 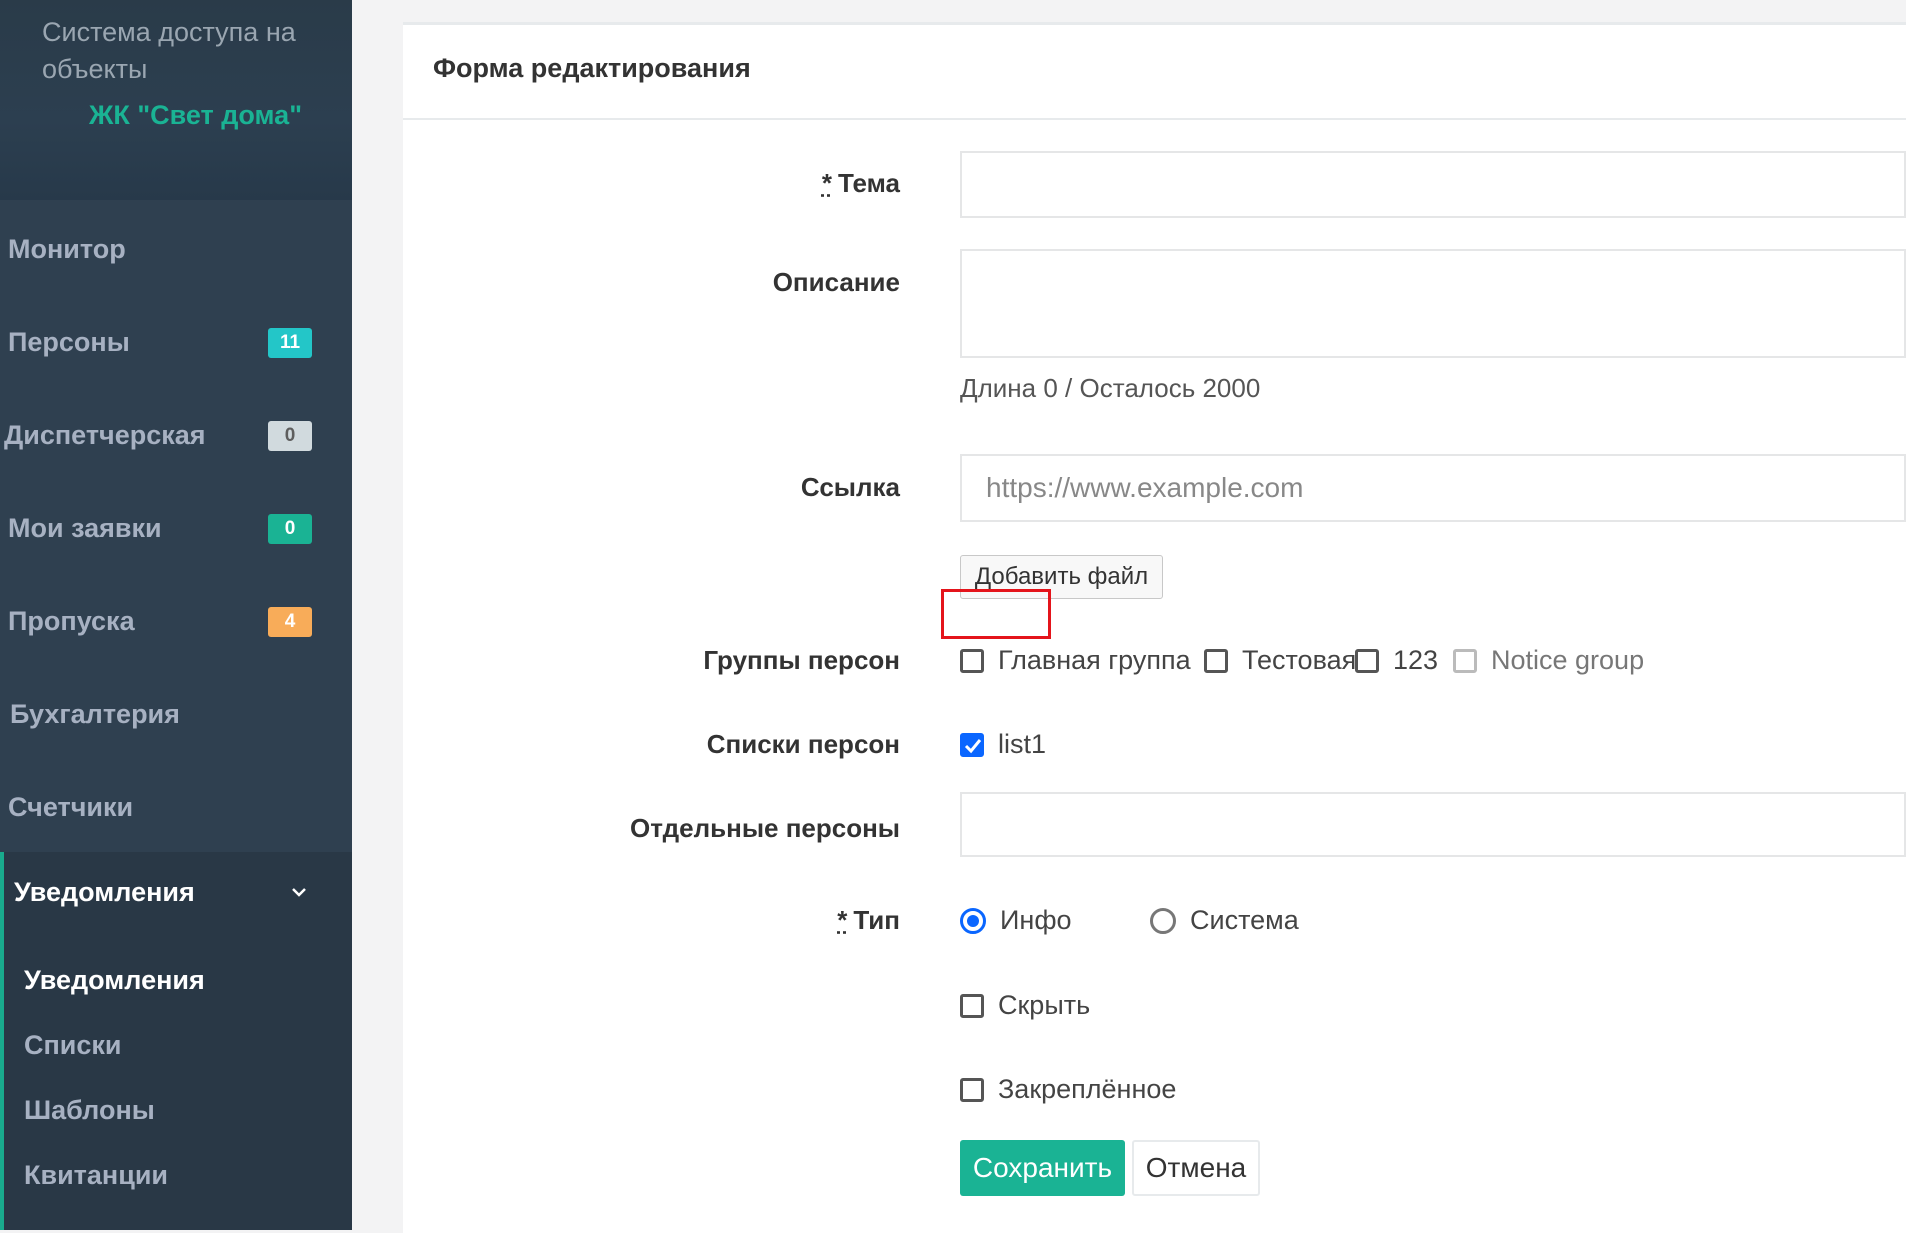 I want to click on group-checkbox-main: Главная группа, so click(x=1075, y=660).